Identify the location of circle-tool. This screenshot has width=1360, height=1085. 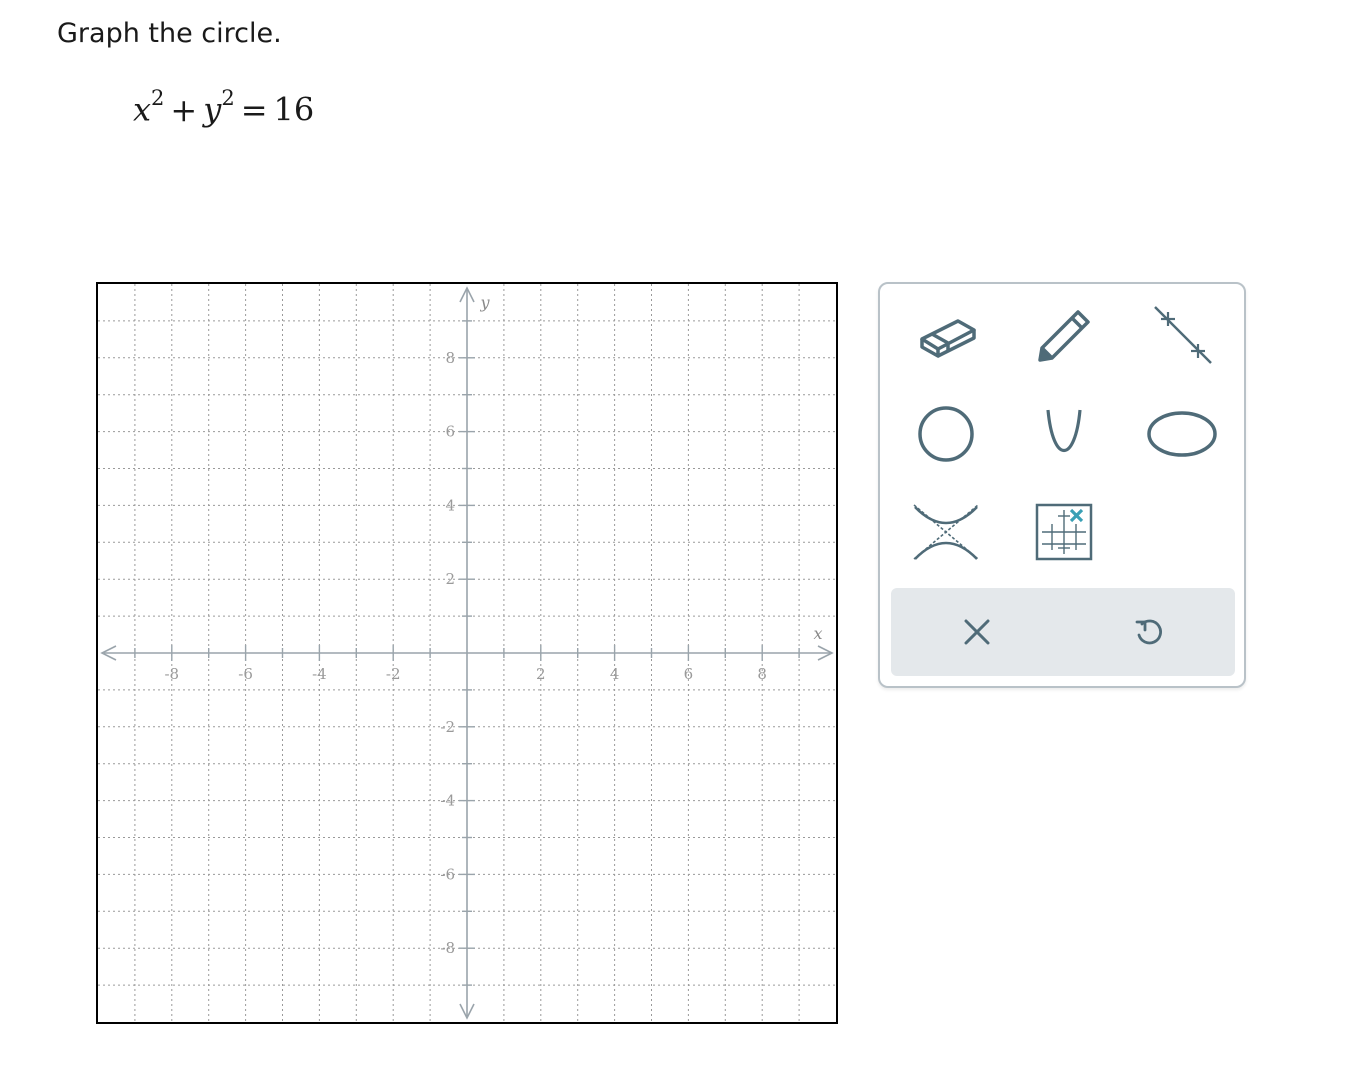
(946, 434).